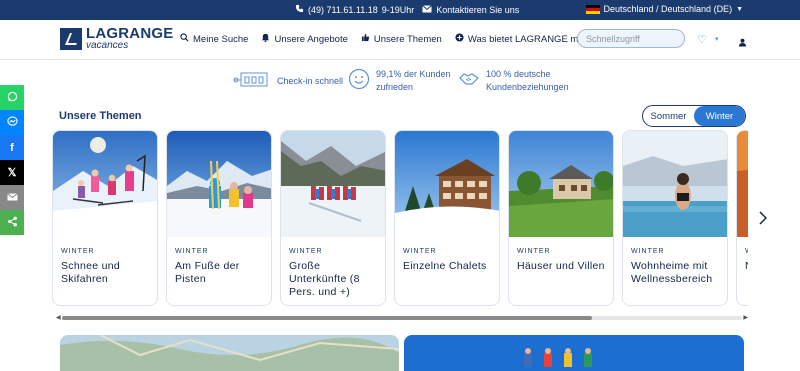 This screenshot has width=800, height=371. I want to click on logo-mark-icon, so click(71, 38).